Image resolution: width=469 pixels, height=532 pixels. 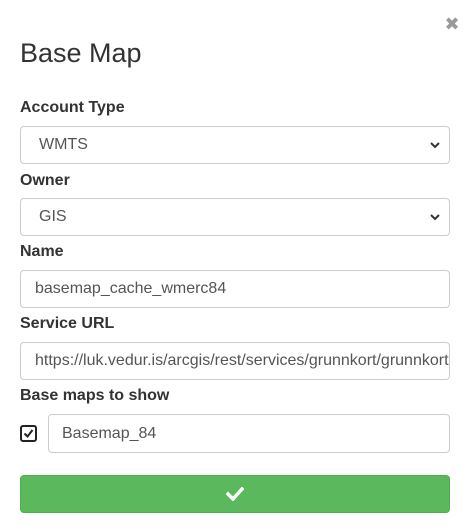 What do you see at coordinates (235, 289) in the screenshot?
I see `name-input: basemap_cache_wmerc84` at bounding box center [235, 289].